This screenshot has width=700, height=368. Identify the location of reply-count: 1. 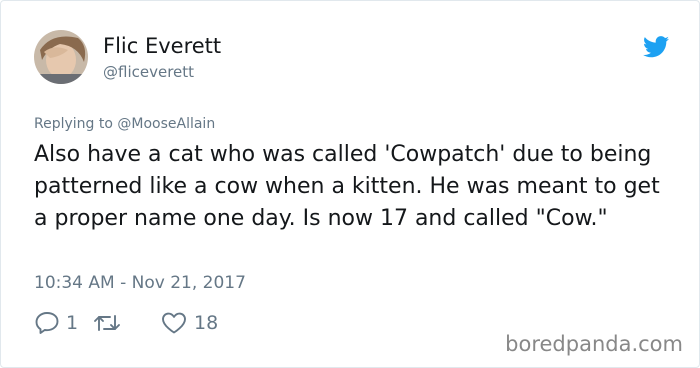
(72, 323).